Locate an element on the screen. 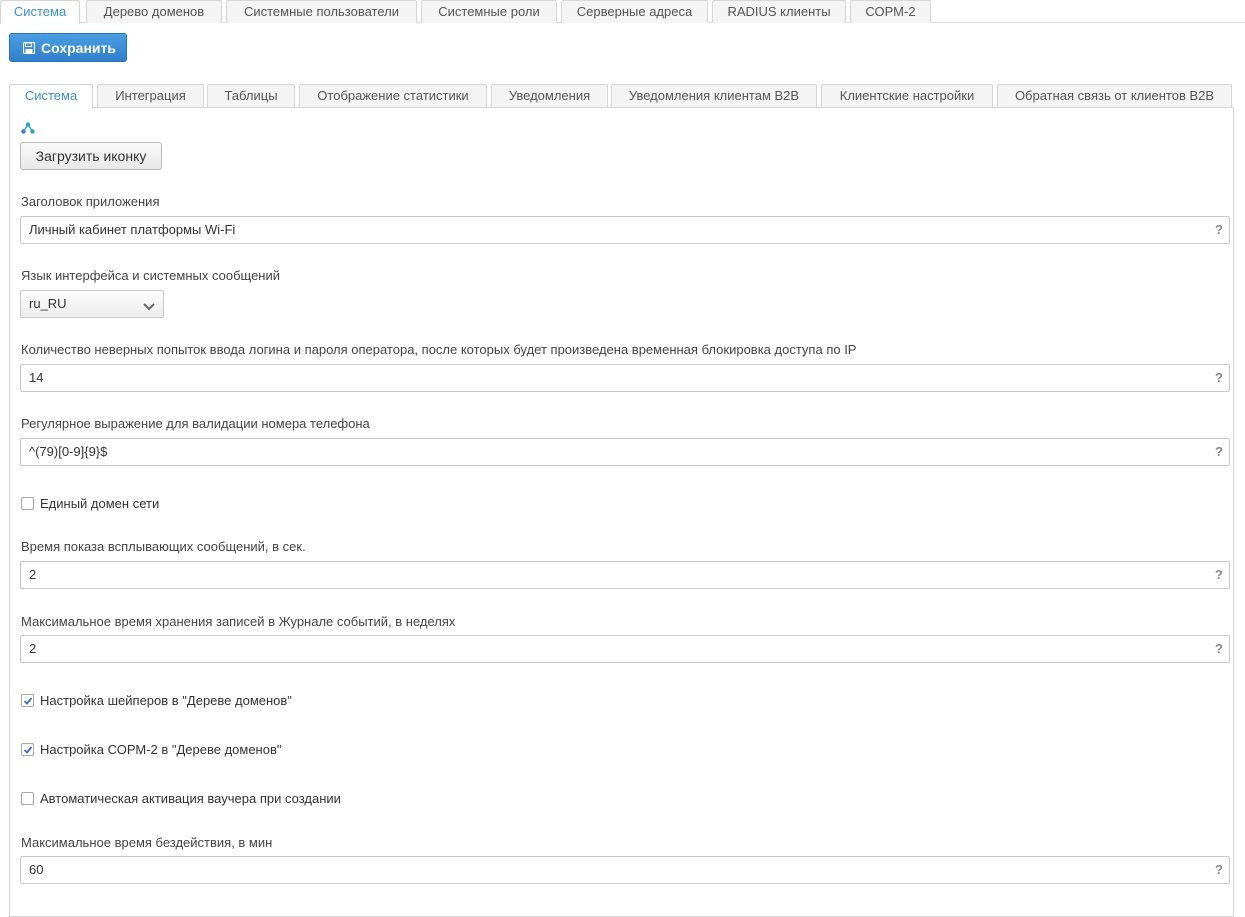 This screenshot has height=917, width=1245. save-button-label: Сохранить is located at coordinates (78, 47).